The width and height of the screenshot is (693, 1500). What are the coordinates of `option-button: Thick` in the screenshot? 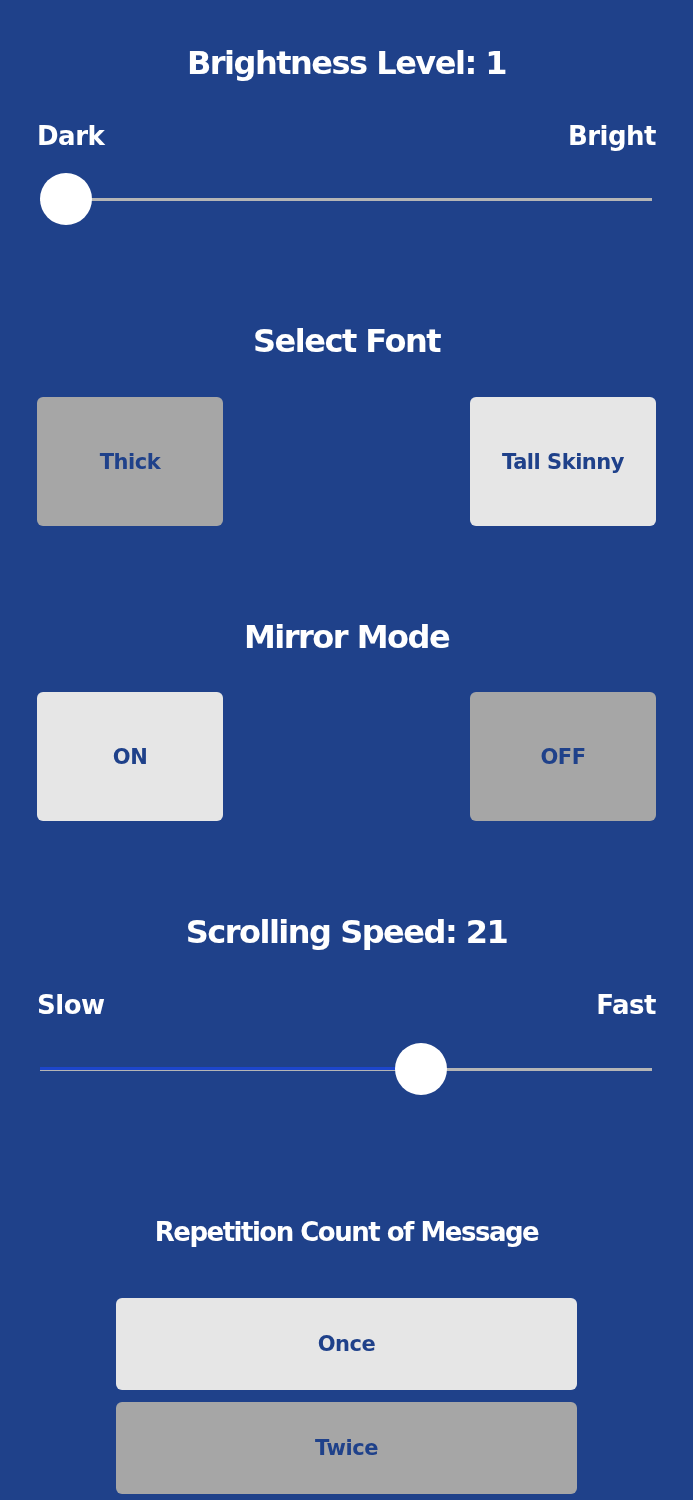 It's located at (130, 461).